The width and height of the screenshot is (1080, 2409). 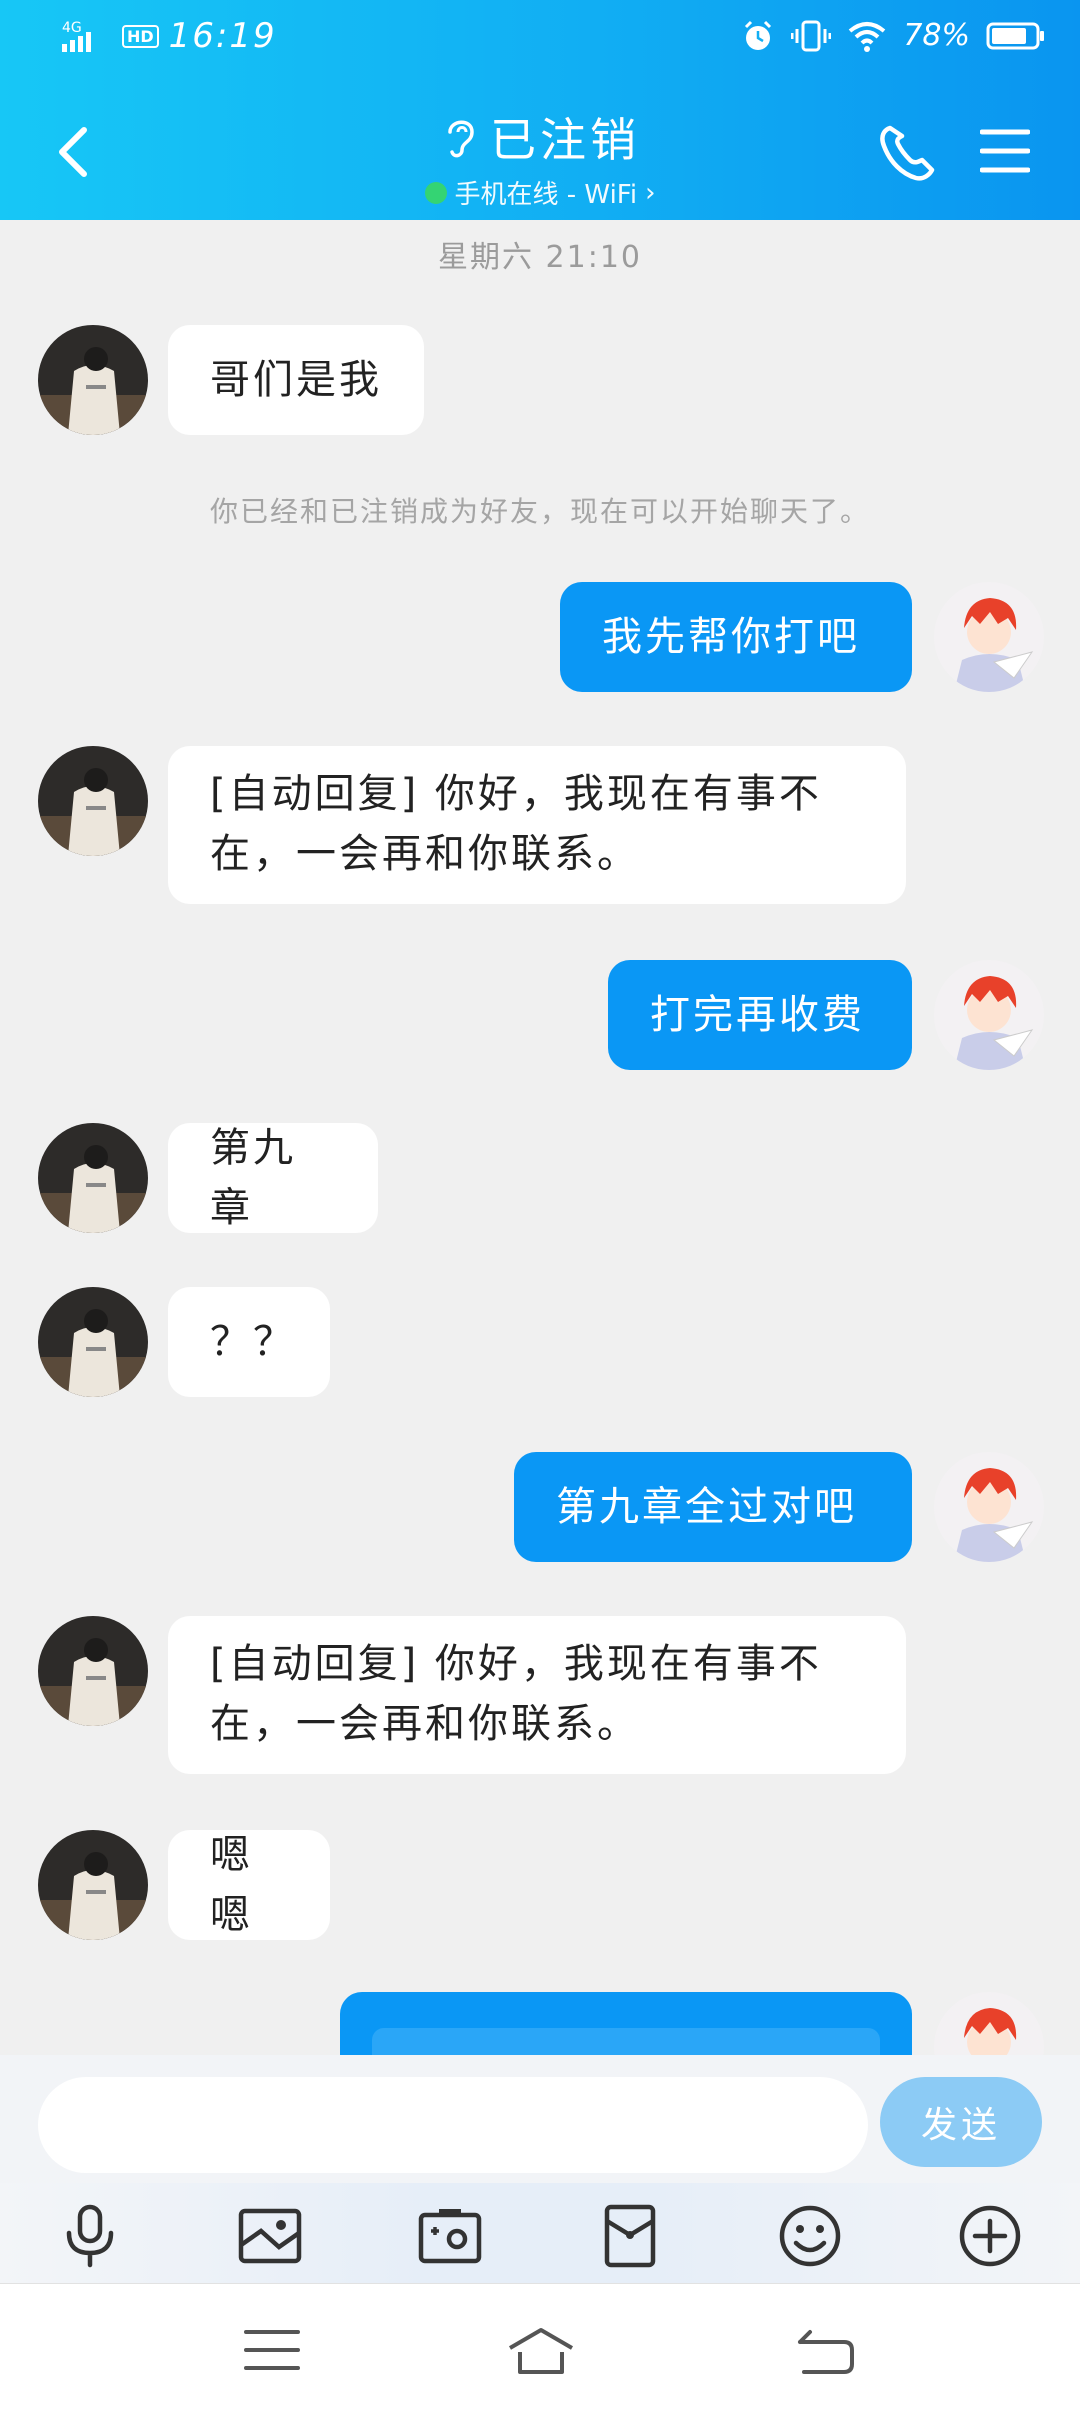 I want to click on online-status-text: 手机在线 - WiFi, so click(x=546, y=195).